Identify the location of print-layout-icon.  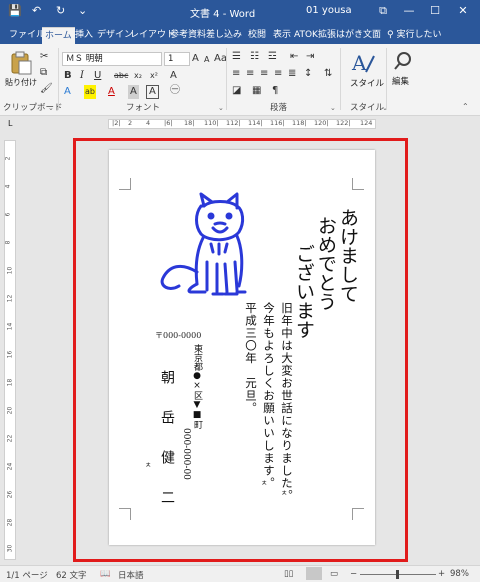
(314, 573).